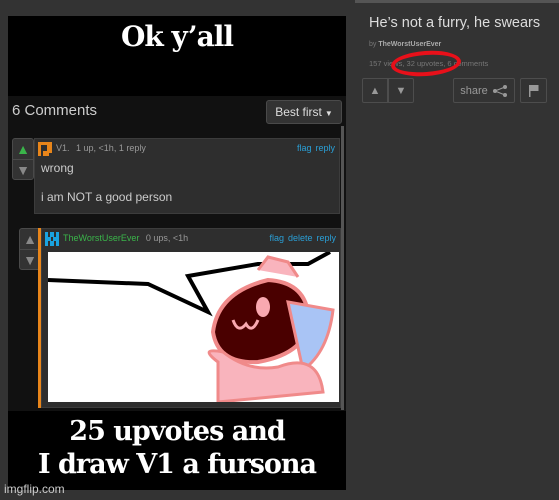 The width and height of the screenshot is (559, 500). I want to click on sort-label: Best first, so click(298, 112).